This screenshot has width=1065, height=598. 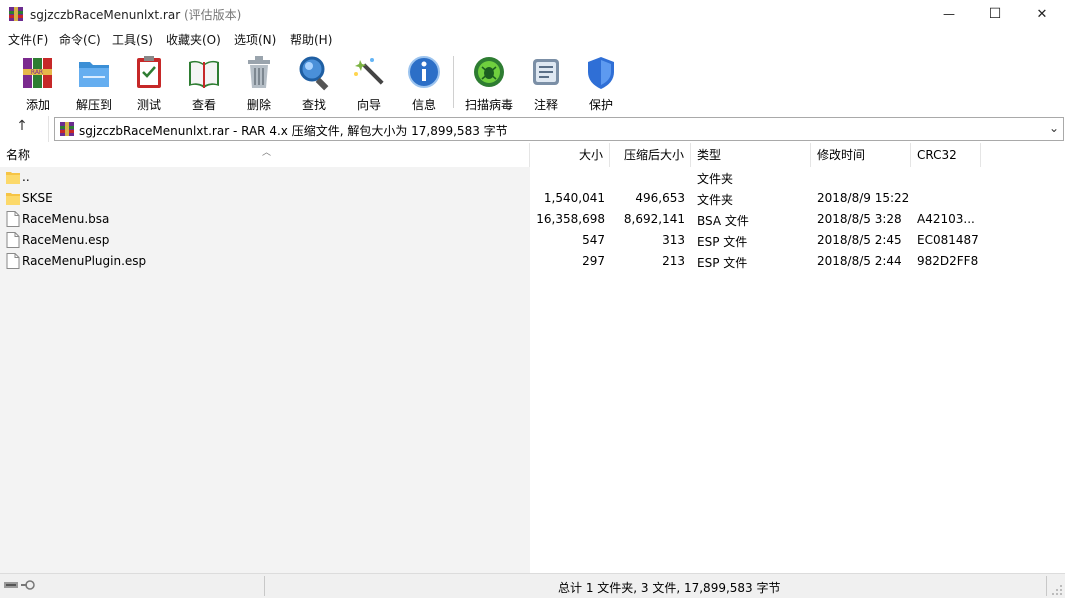 What do you see at coordinates (26, 177) in the screenshot?
I see `row-name: ..` at bounding box center [26, 177].